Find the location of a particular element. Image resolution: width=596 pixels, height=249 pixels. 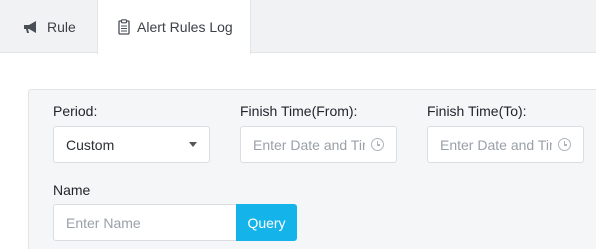

period-select: Custom is located at coordinates (131, 144).